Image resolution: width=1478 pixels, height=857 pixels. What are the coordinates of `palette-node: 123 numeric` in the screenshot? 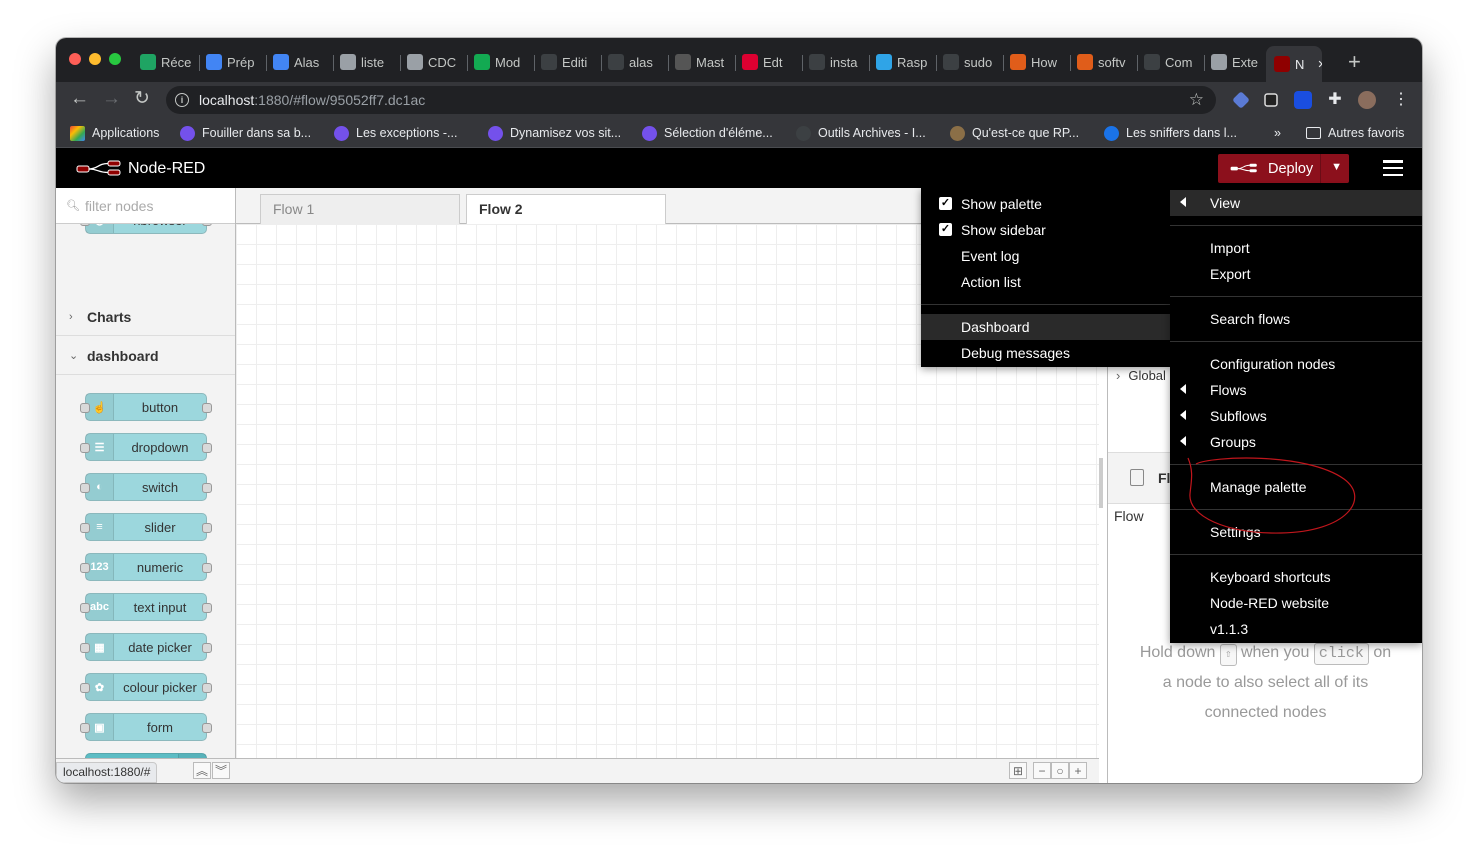 It's located at (146, 567).